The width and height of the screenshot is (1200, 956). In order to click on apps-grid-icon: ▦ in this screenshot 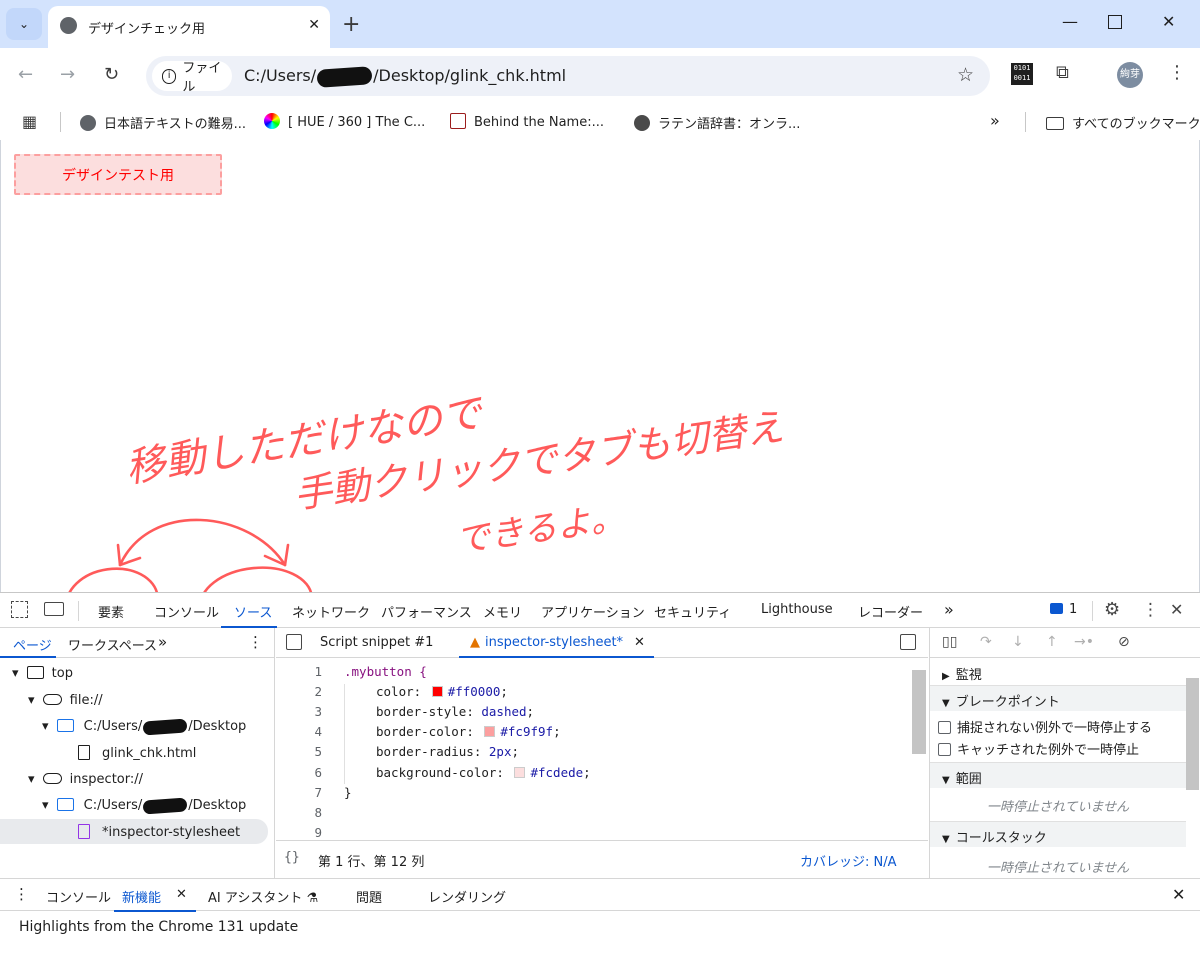, I will do `click(29, 121)`.